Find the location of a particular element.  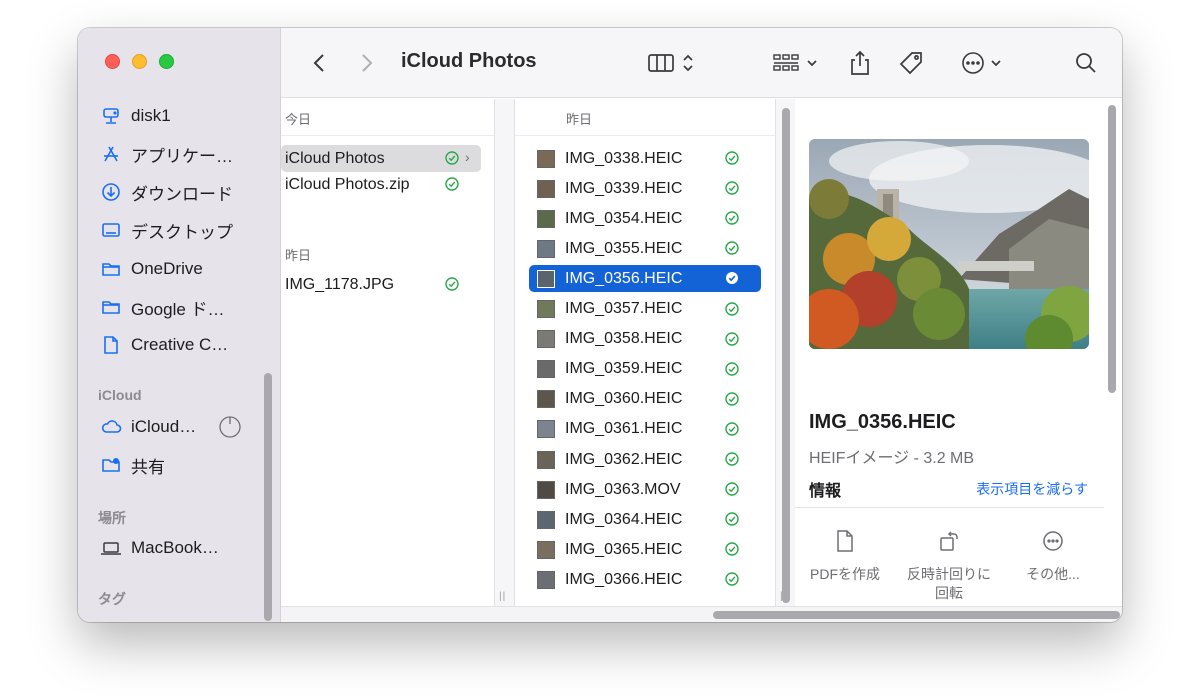

file-row: IMG_0360.HEIC is located at coordinates (645, 399).